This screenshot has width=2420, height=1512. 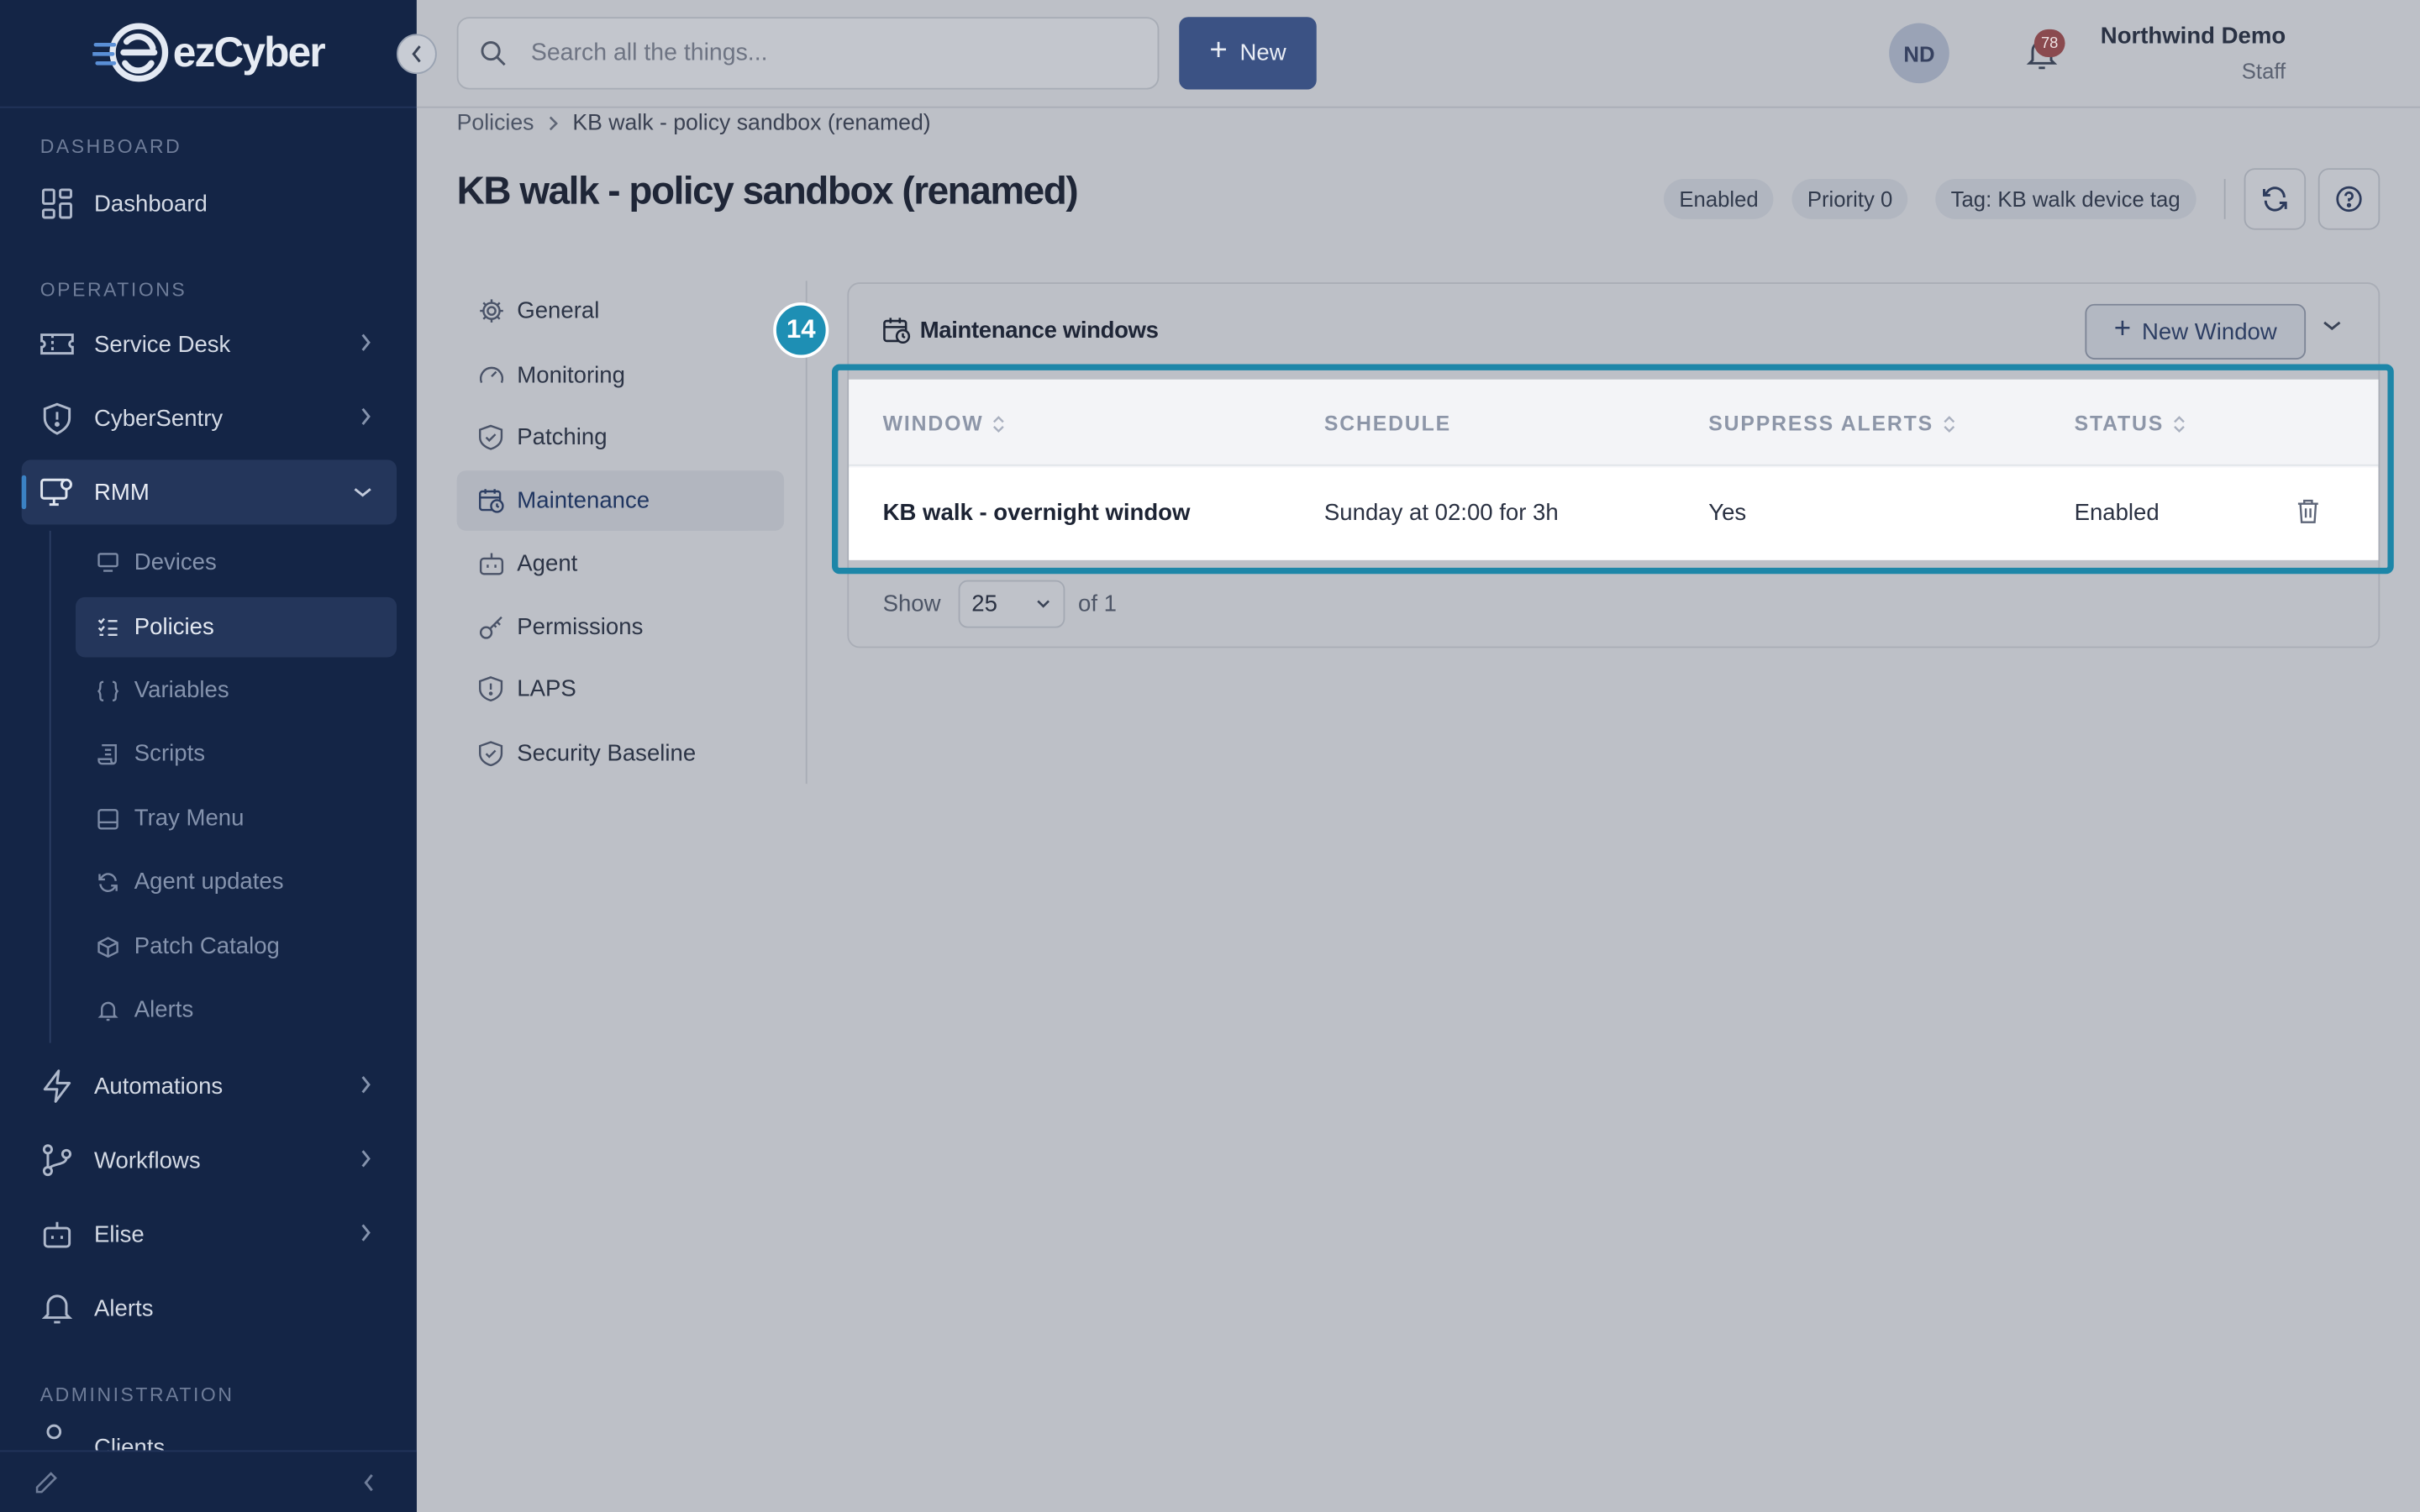 I want to click on help-circle-icon, so click(x=2349, y=199).